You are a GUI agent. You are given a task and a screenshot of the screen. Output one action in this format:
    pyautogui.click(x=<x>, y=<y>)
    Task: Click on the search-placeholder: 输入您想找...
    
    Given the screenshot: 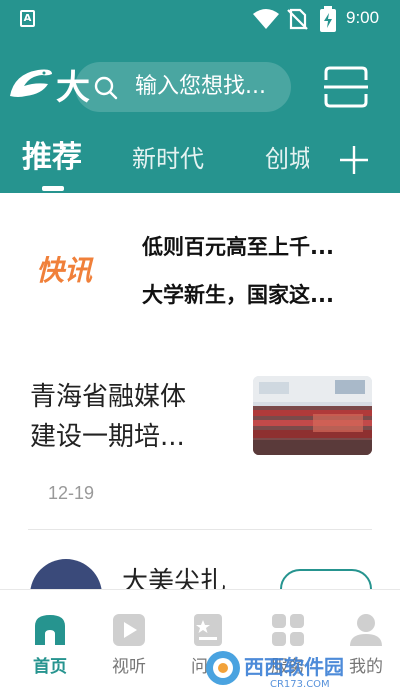 What is the action you would take?
    pyautogui.click(x=200, y=86)
    